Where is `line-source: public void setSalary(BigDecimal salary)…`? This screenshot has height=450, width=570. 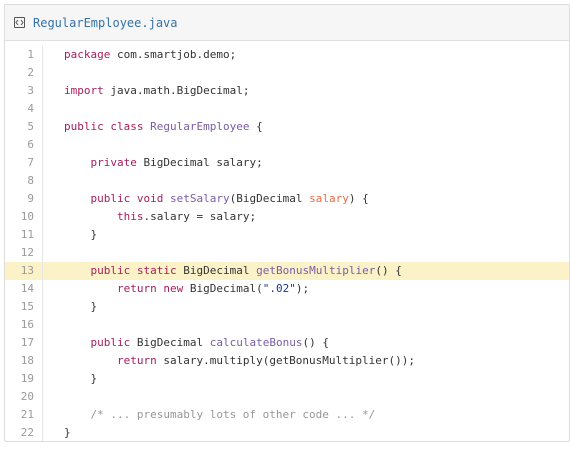 line-source: public void setSalary(BigDecimal salary)… is located at coordinates (206, 199).